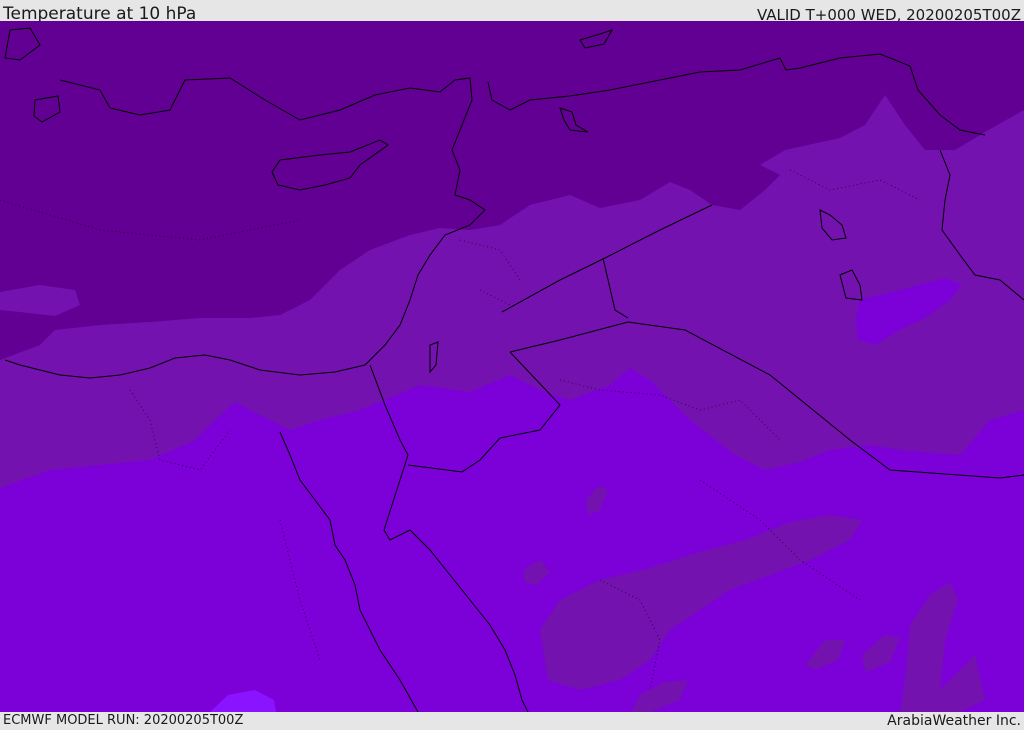 The image size is (1024, 730). Describe the element at coordinates (954, 721) in the screenshot. I see `credit-label: ArabiaWeather Inc.` at that location.